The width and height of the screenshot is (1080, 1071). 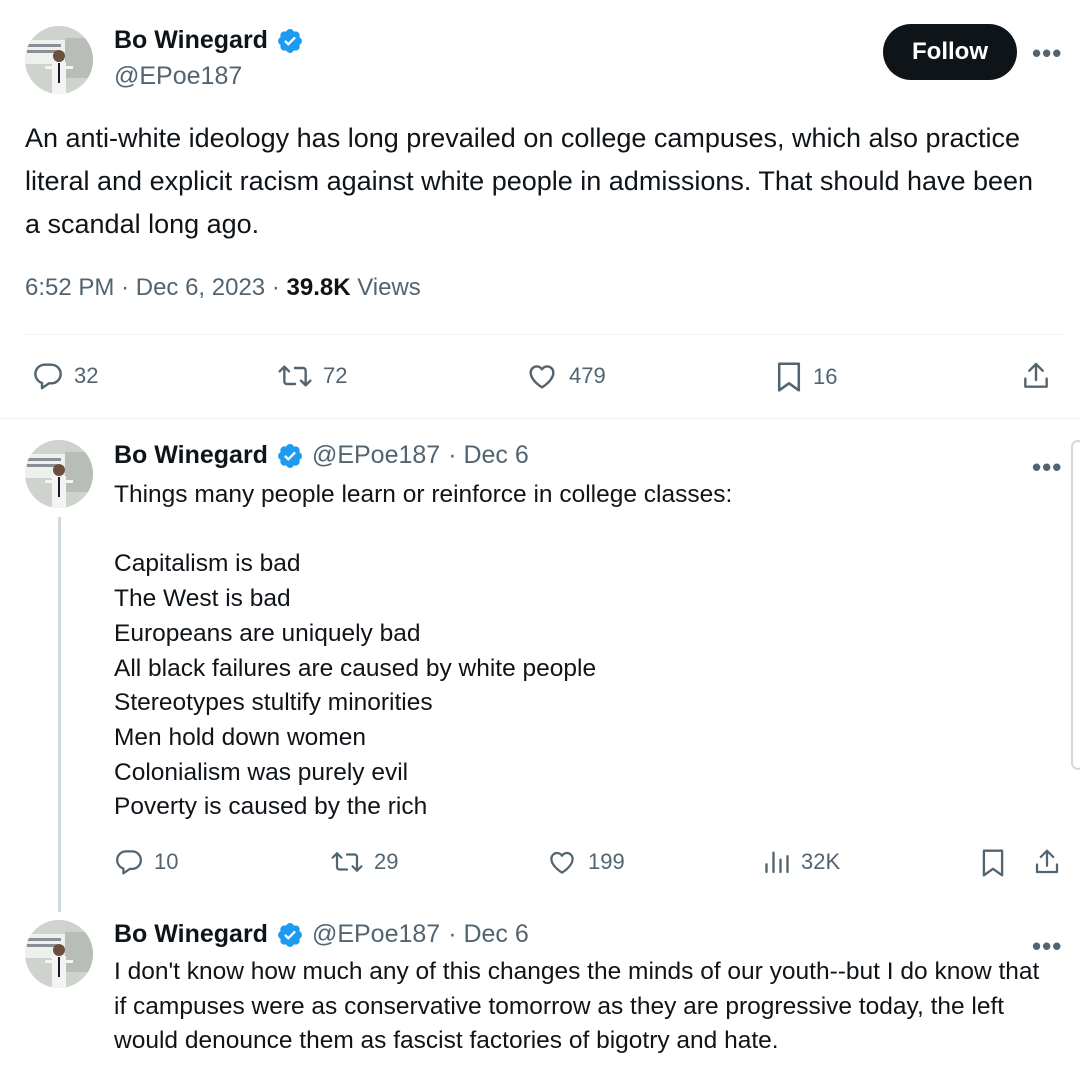 I want to click on views-count: 32K, so click(x=821, y=861).